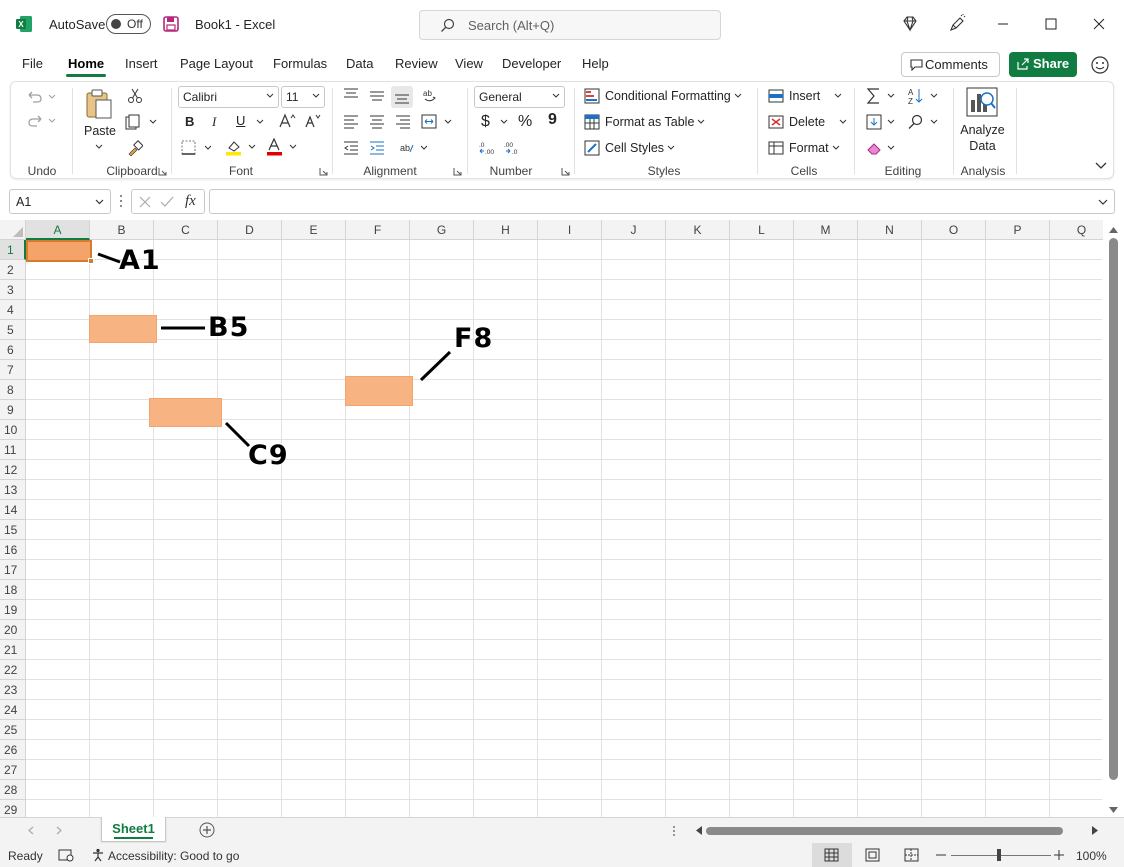  What do you see at coordinates (216, 63) in the screenshot?
I see `menu-page-layout: Page Layout` at bounding box center [216, 63].